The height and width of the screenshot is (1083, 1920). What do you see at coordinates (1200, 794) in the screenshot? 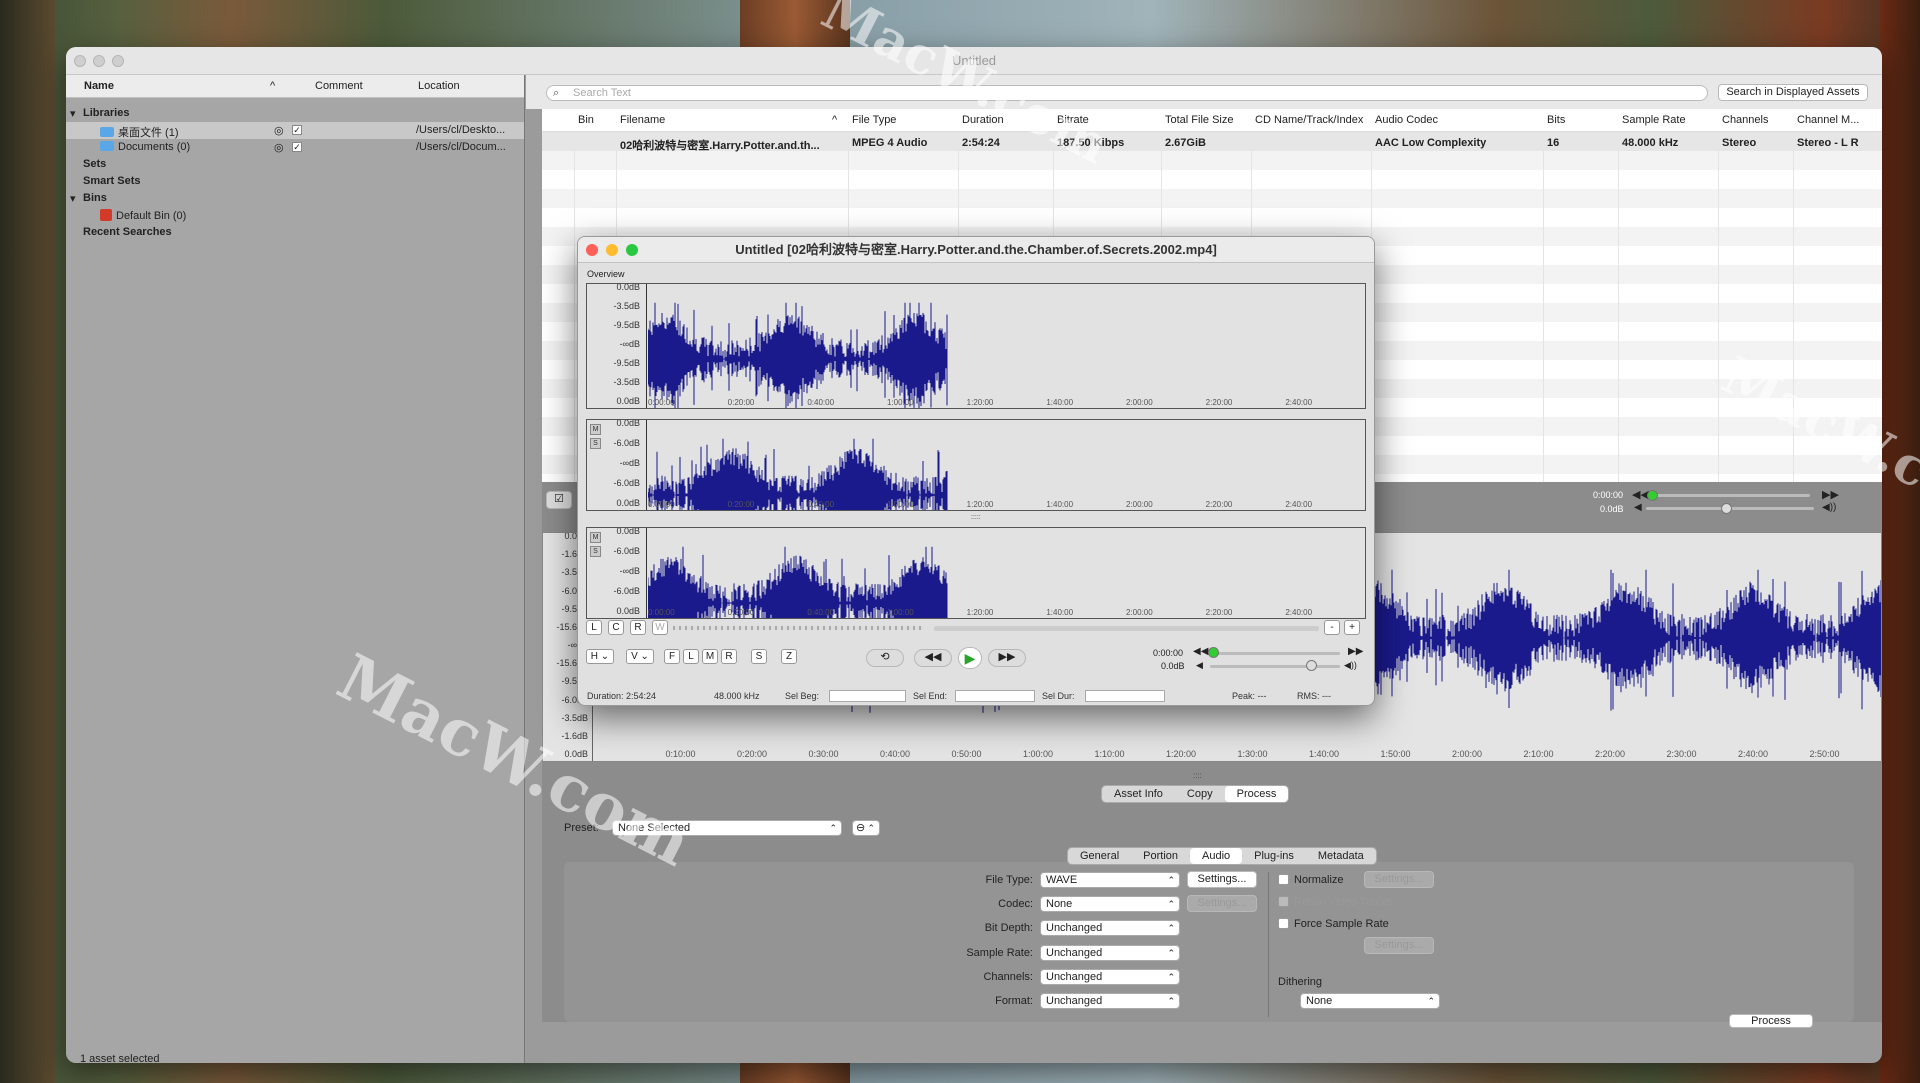
I see `tab-copy: Copy` at bounding box center [1200, 794].